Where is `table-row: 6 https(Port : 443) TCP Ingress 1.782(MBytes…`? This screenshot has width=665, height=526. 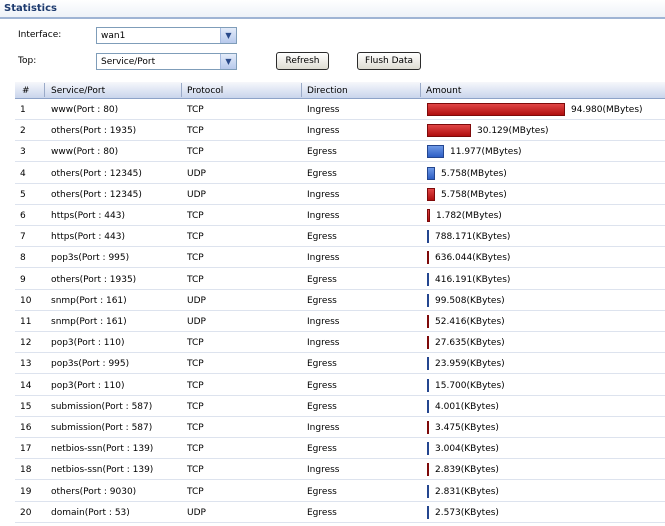 table-row: 6 https(Port : 443) TCP Ingress 1.782(MBytes… is located at coordinates (340, 215).